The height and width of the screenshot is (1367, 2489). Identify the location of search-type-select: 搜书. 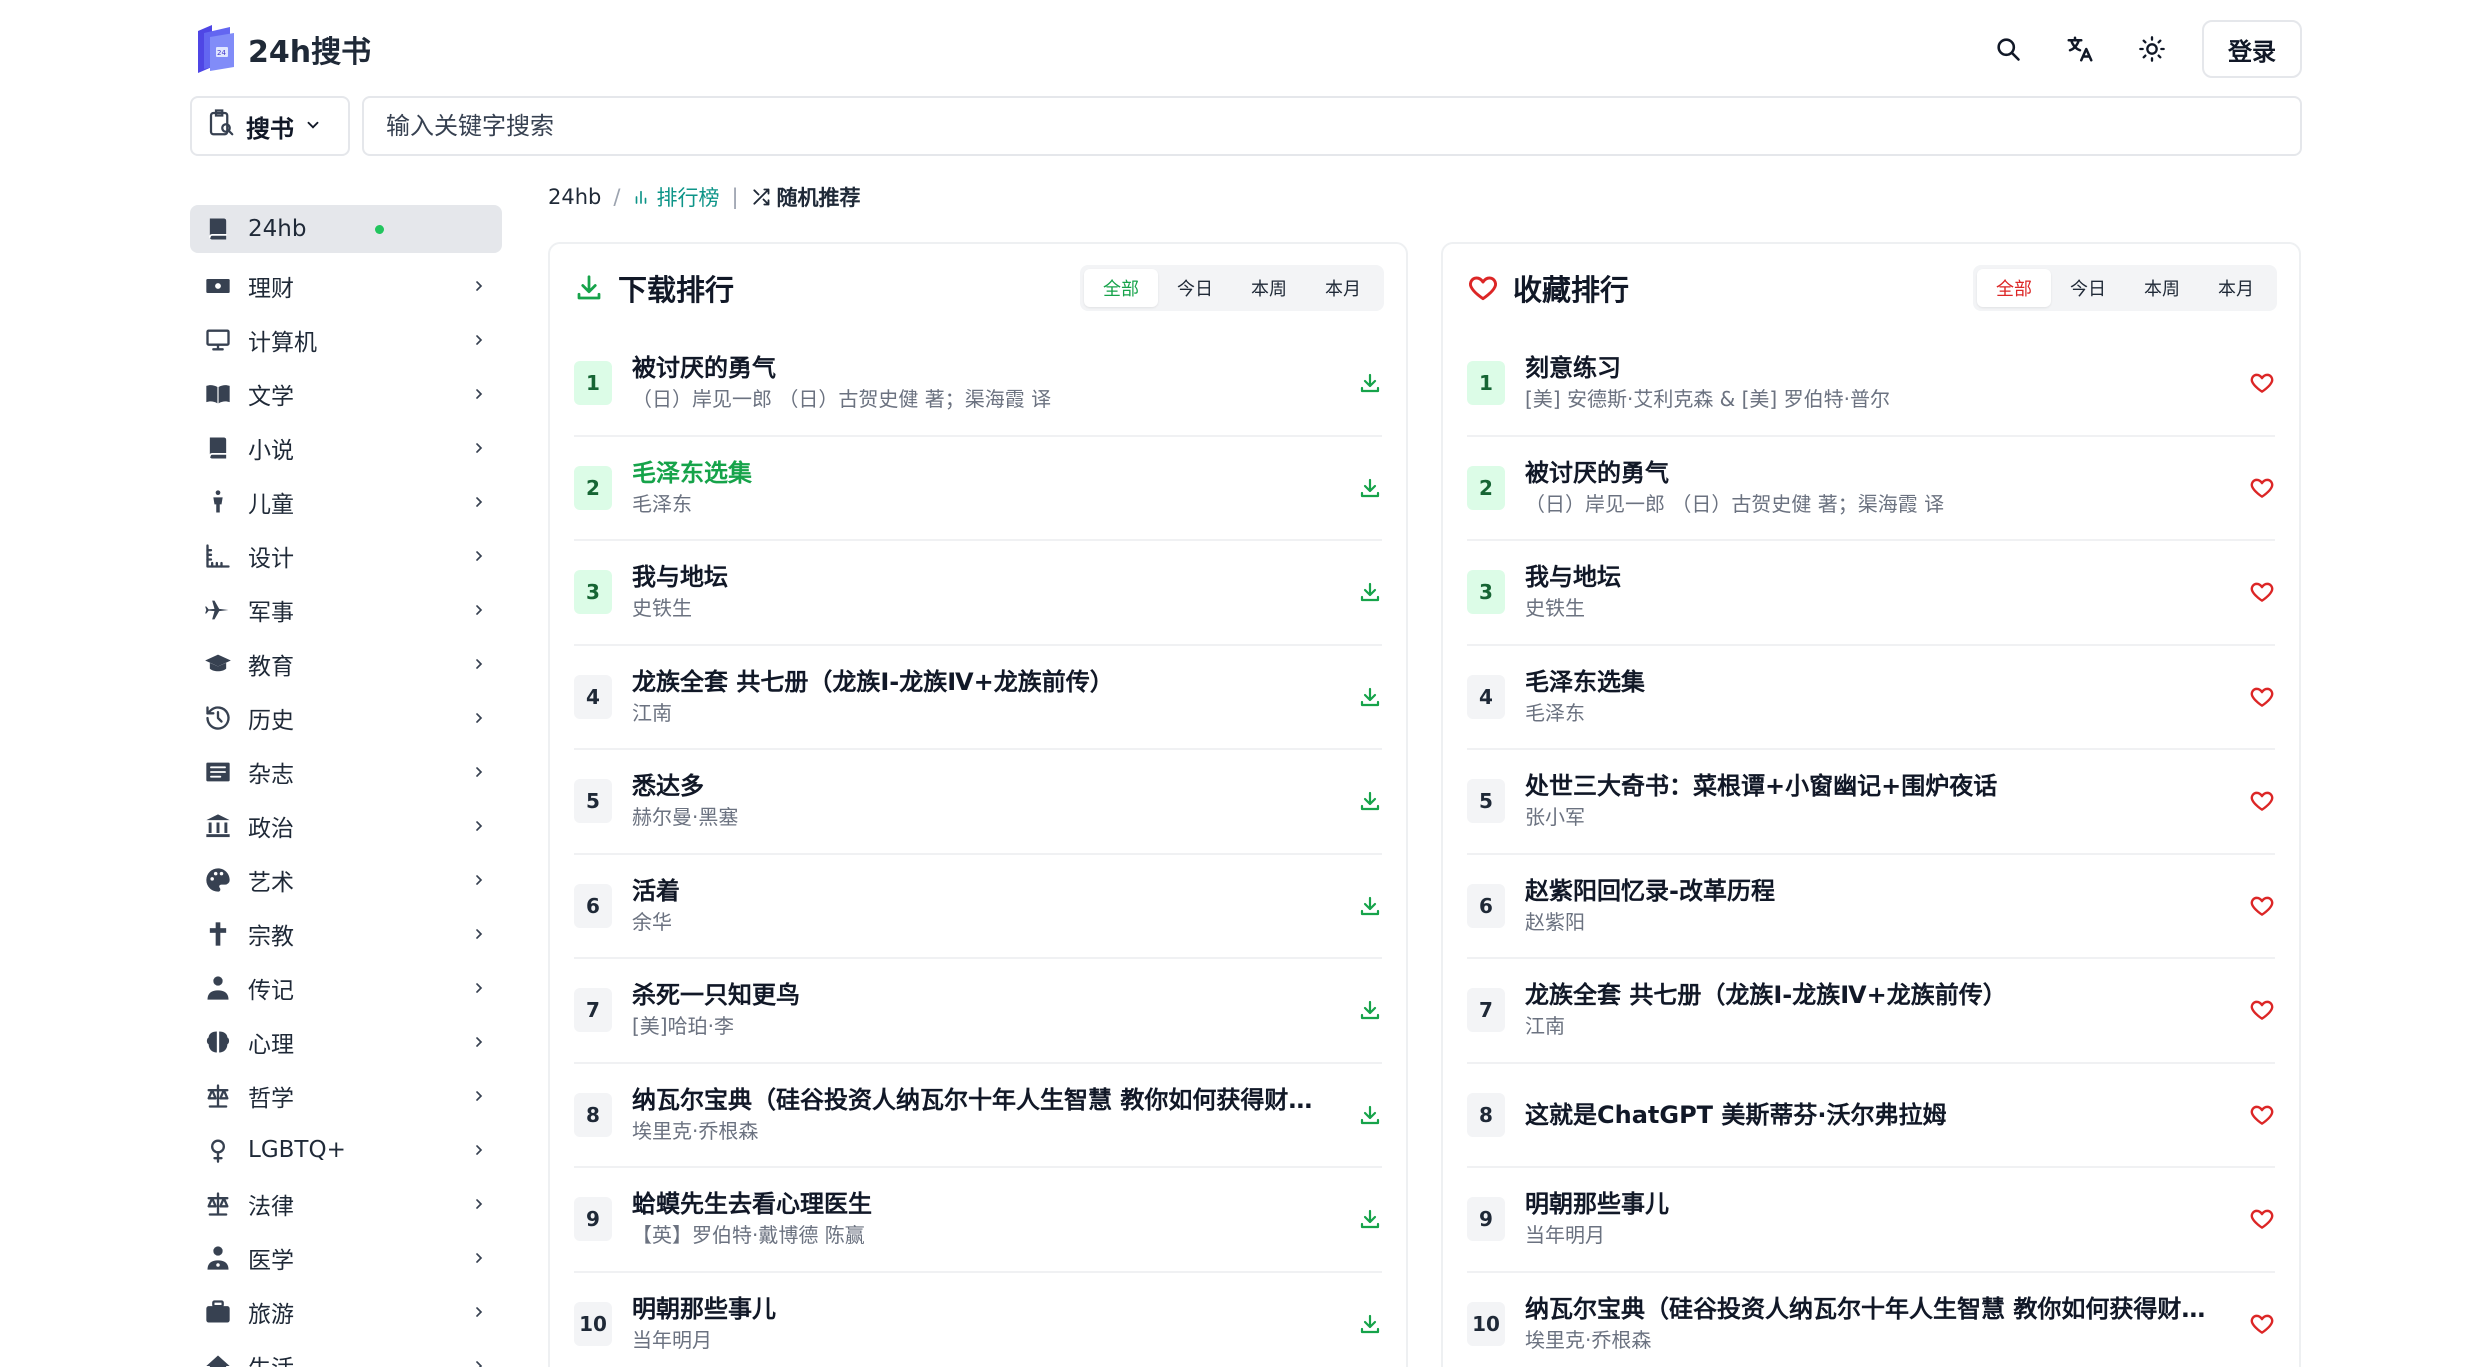
(270, 126).